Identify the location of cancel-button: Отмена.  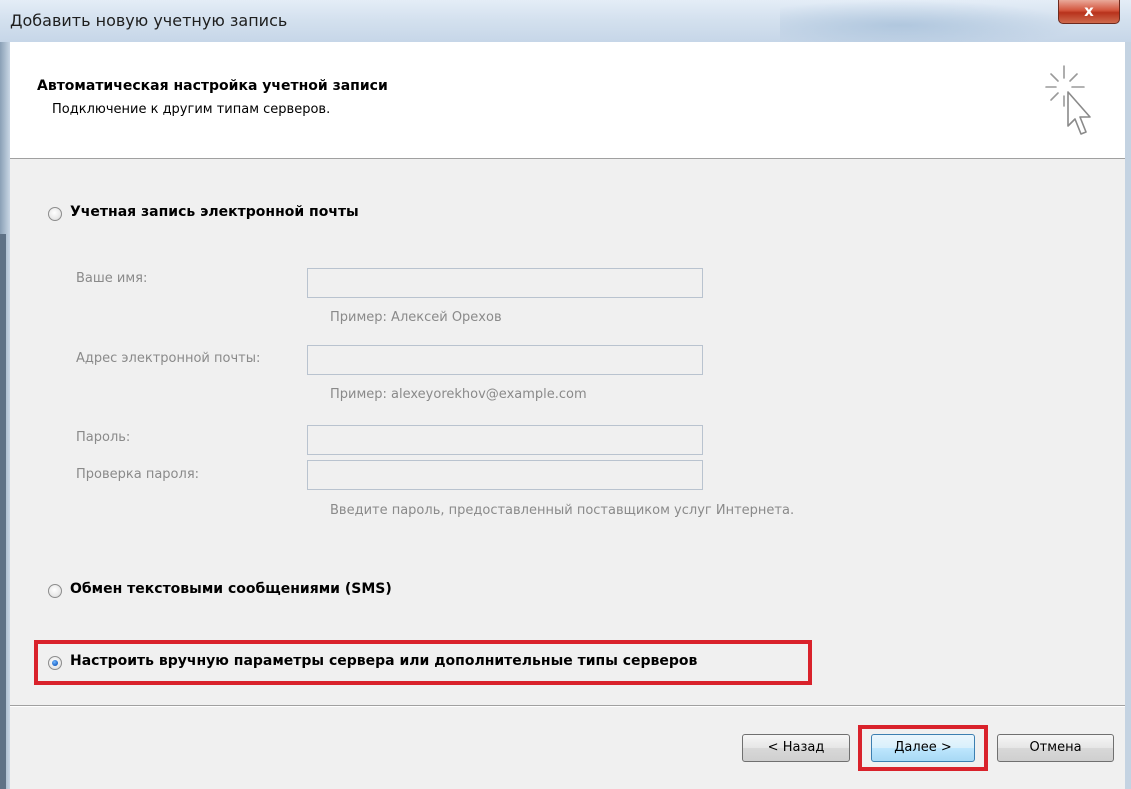
(1055, 748).